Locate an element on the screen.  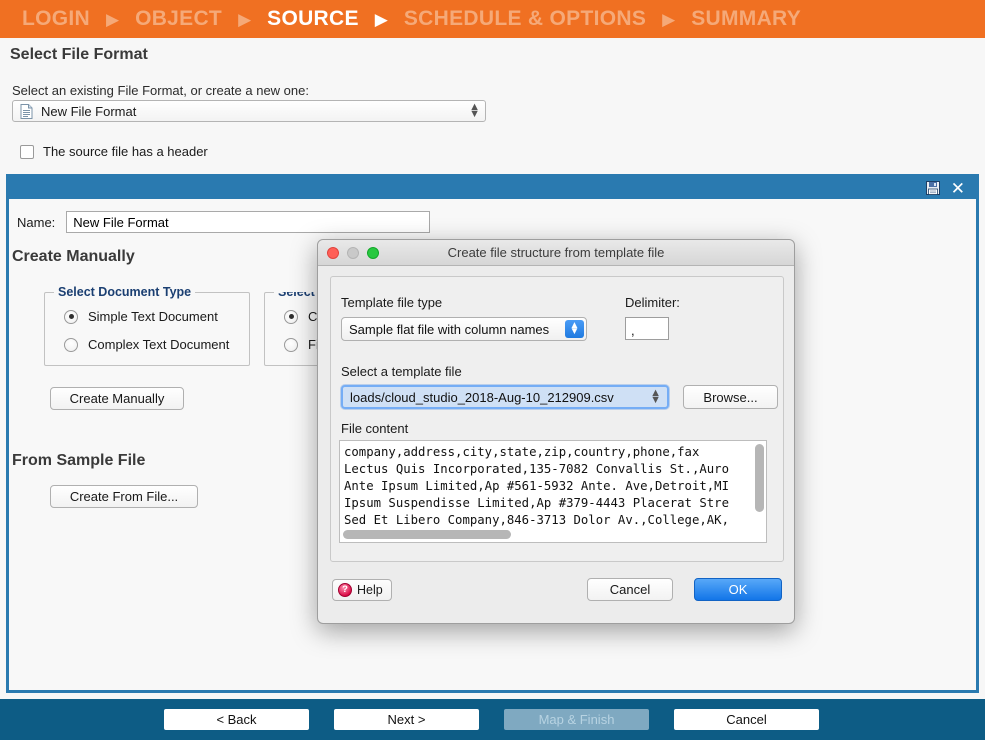
wizard-step-summary: SUMMARY is located at coordinates (746, 19).